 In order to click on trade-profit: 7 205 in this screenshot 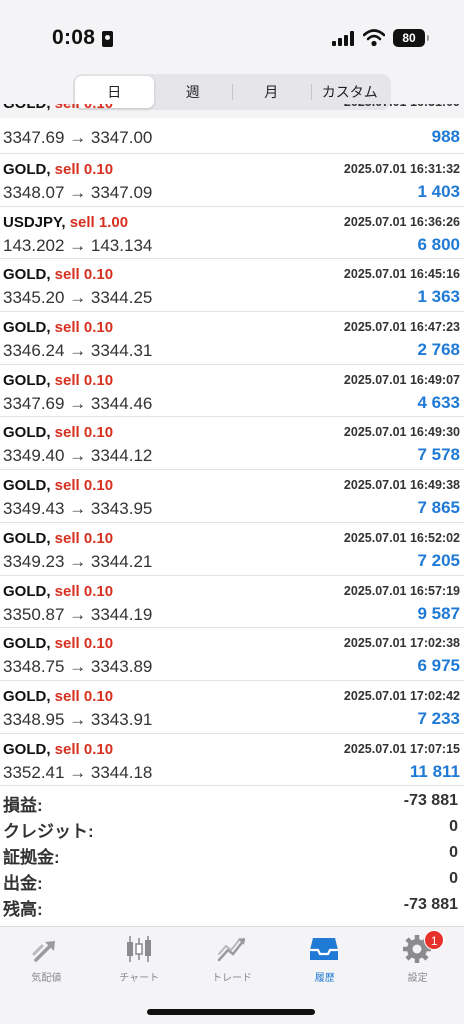, I will do `click(438, 560)`.